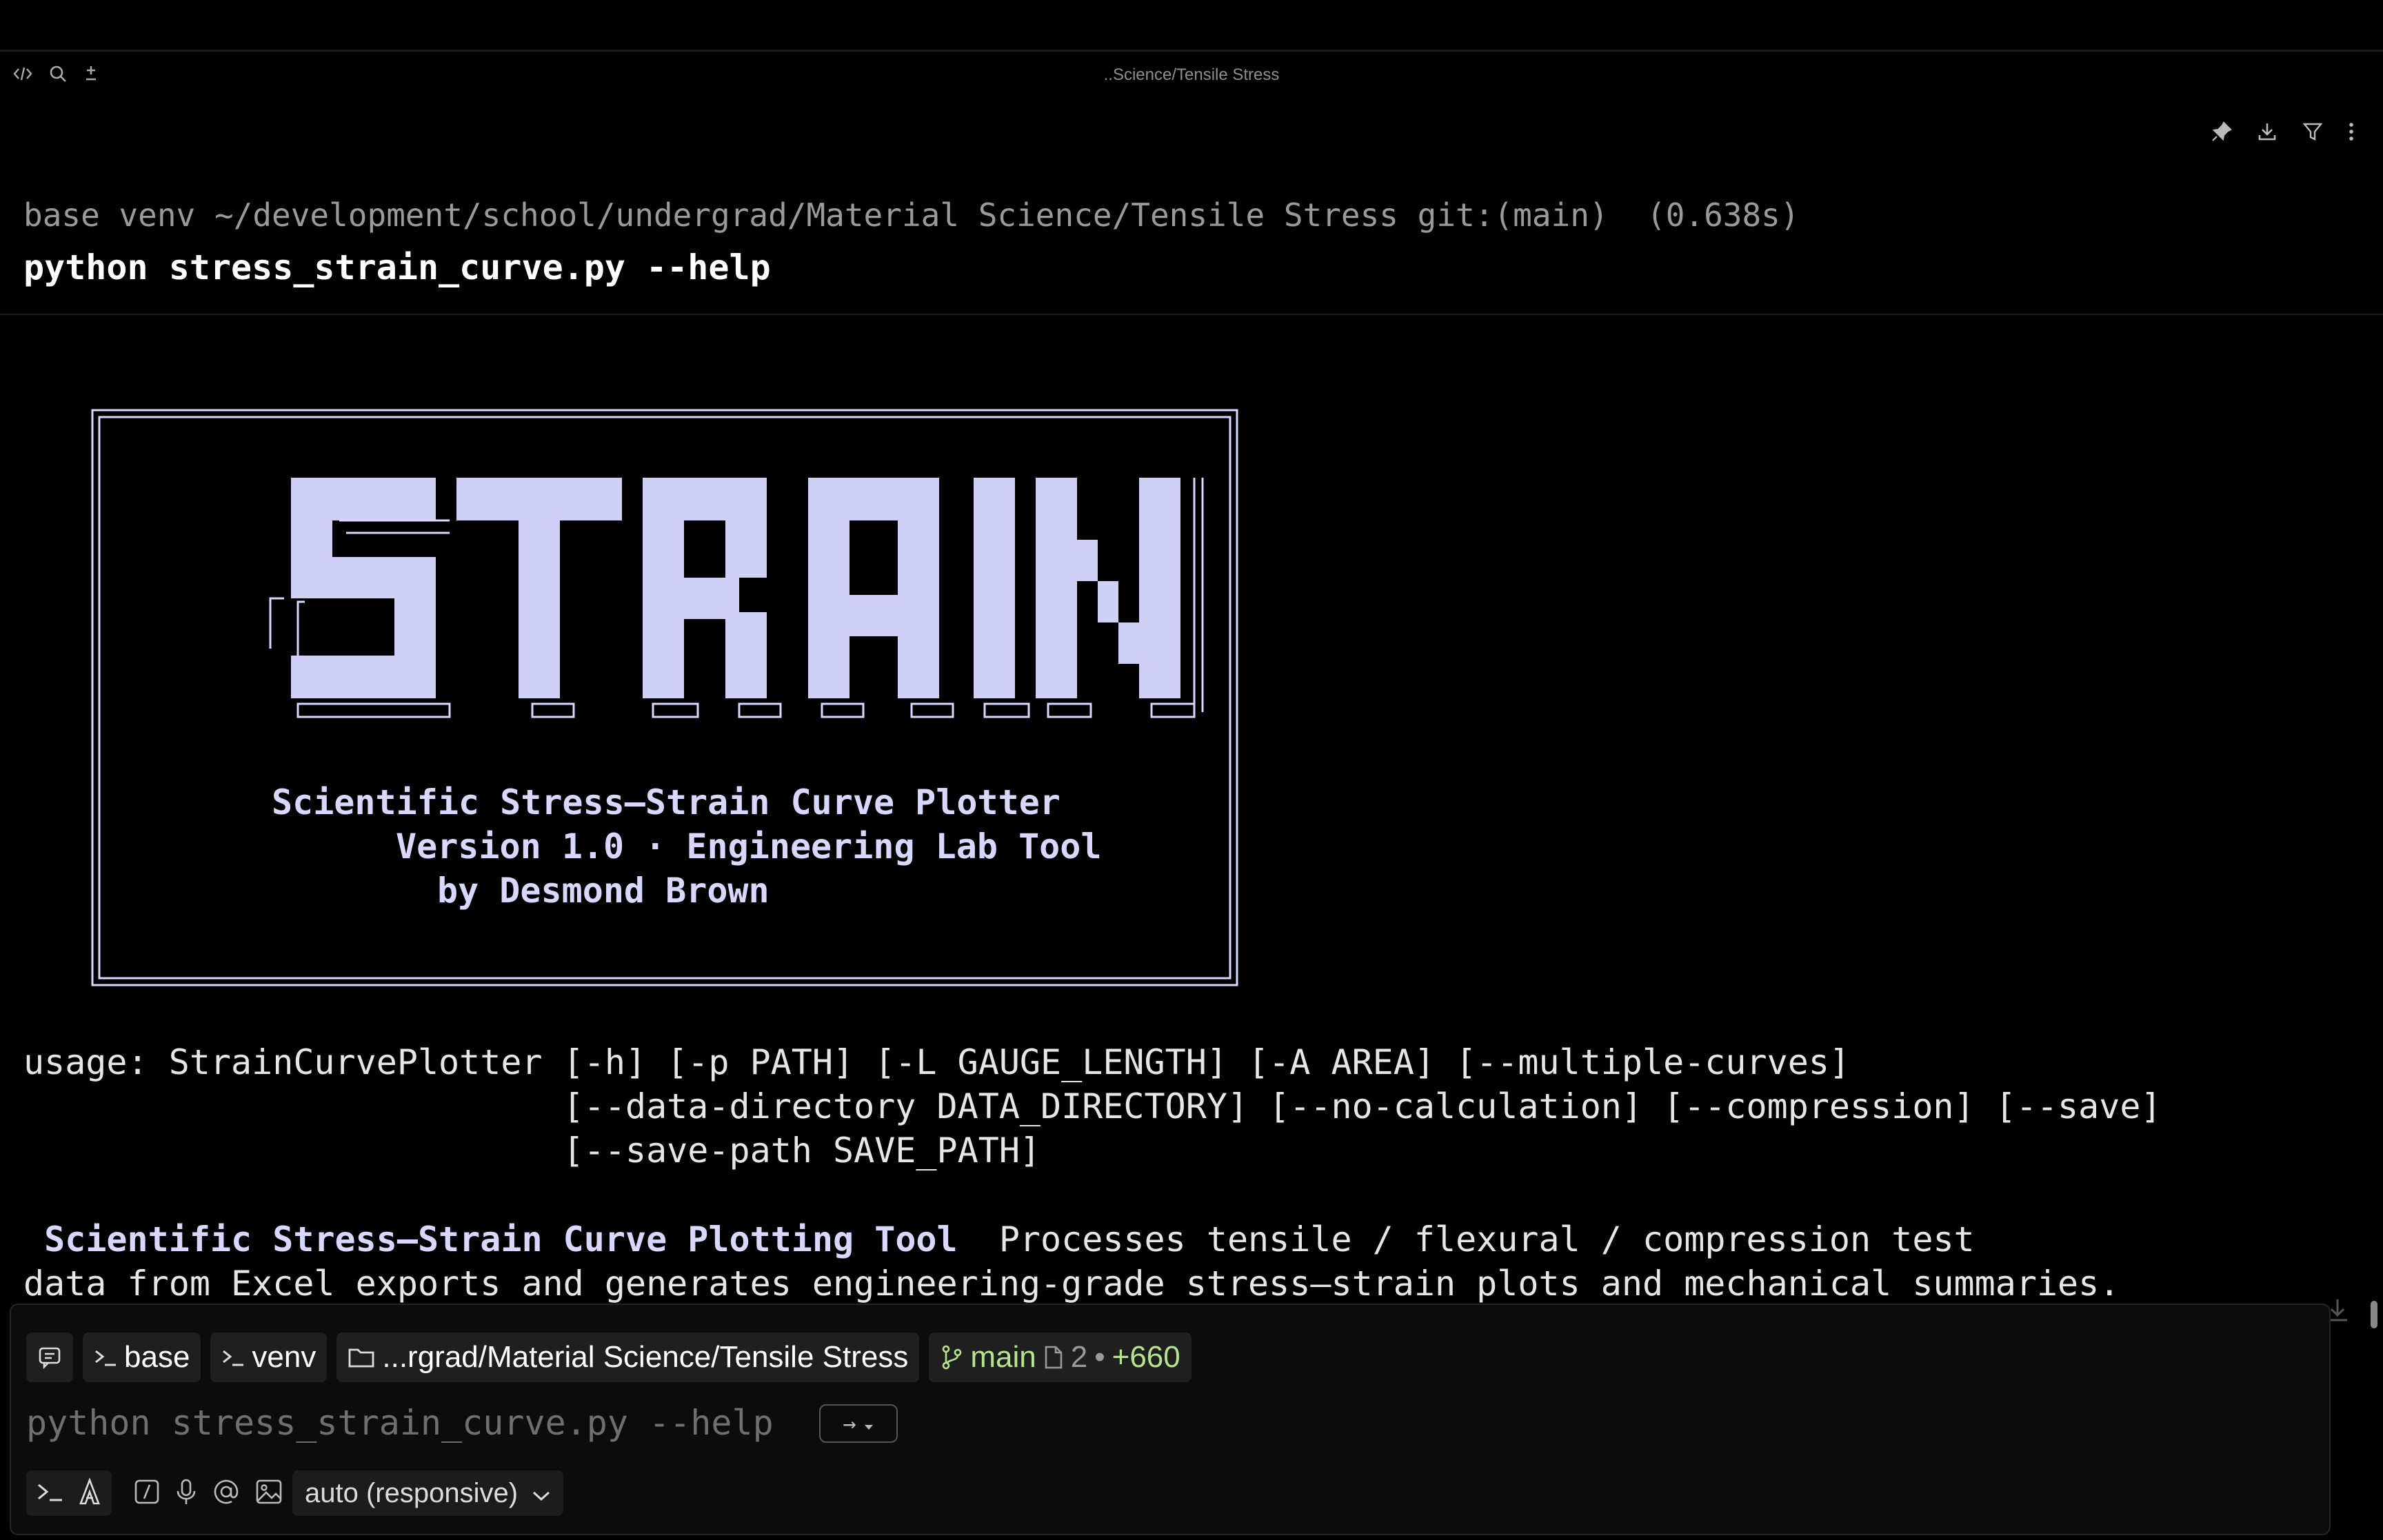 This screenshot has width=2383, height=1540. I want to click on terminal-mode-icon, so click(50, 1493).